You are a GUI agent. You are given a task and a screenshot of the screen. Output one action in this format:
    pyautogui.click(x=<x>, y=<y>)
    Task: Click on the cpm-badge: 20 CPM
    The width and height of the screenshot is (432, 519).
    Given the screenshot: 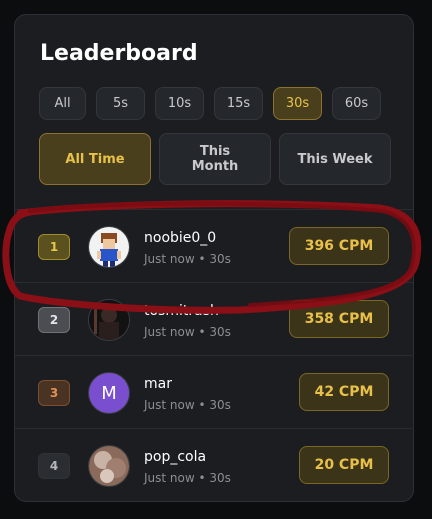 What is the action you would take?
    pyautogui.click(x=344, y=465)
    